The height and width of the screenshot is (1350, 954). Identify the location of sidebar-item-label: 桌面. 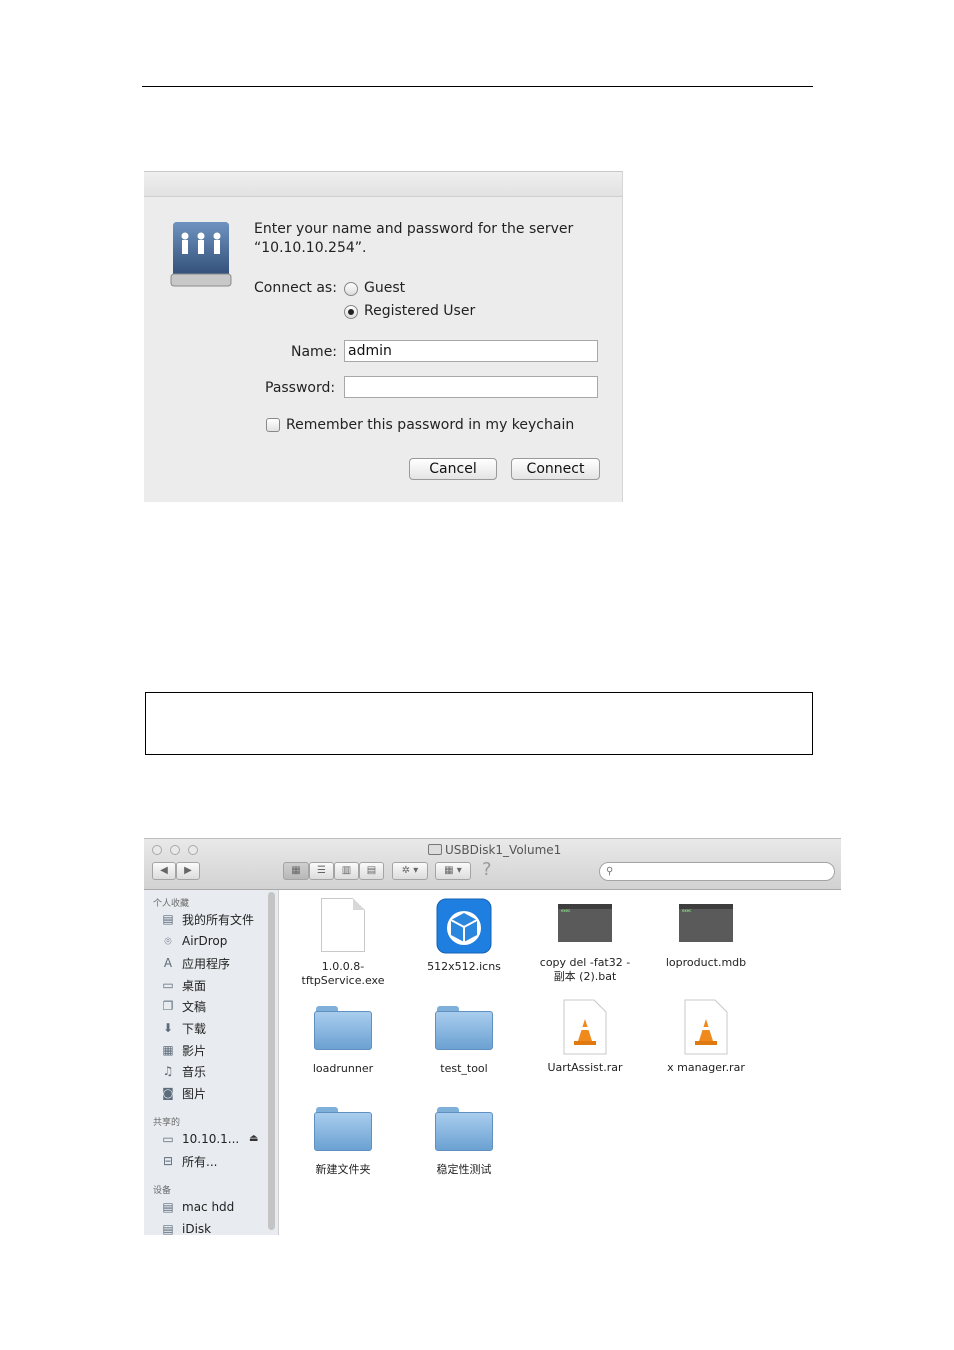
(194, 985).